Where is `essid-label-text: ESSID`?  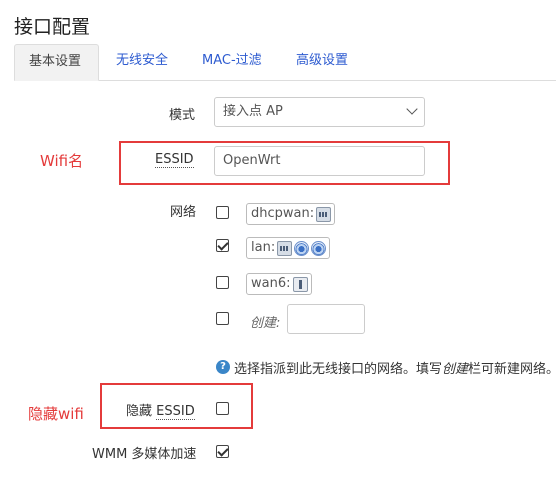
essid-label-text: ESSID is located at coordinates (174, 160).